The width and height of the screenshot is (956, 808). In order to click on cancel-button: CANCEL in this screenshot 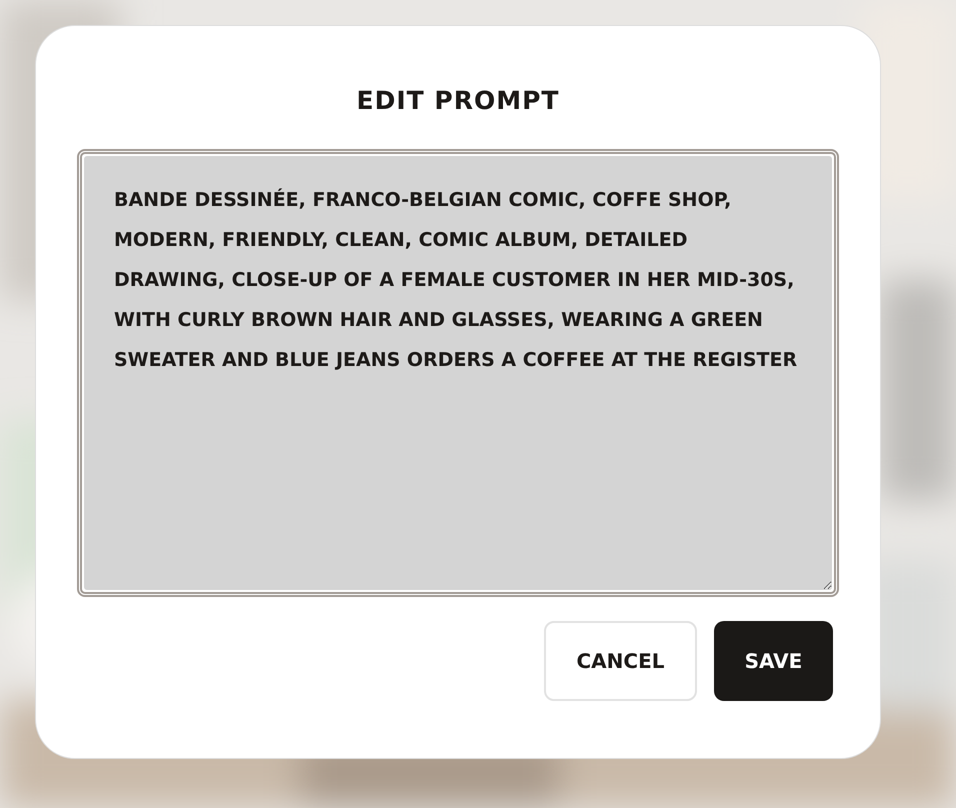, I will do `click(620, 661)`.